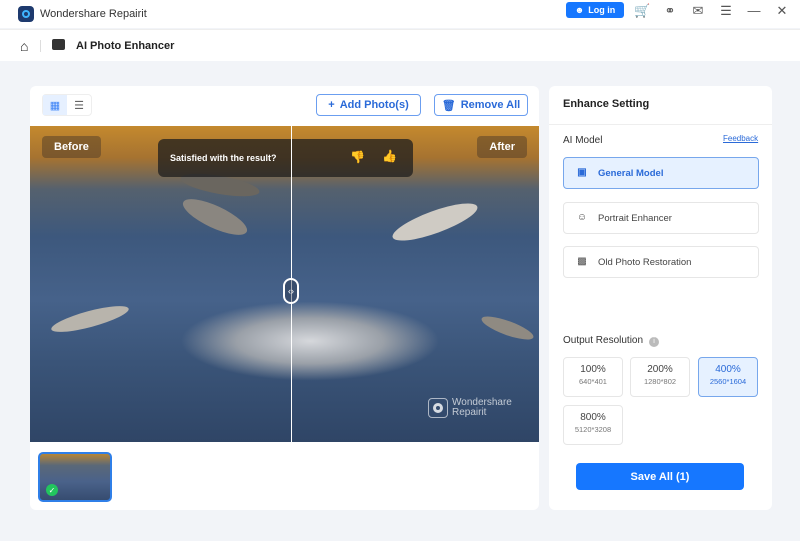 The image size is (800, 541). I want to click on resolution-percent: 100%, so click(593, 369).